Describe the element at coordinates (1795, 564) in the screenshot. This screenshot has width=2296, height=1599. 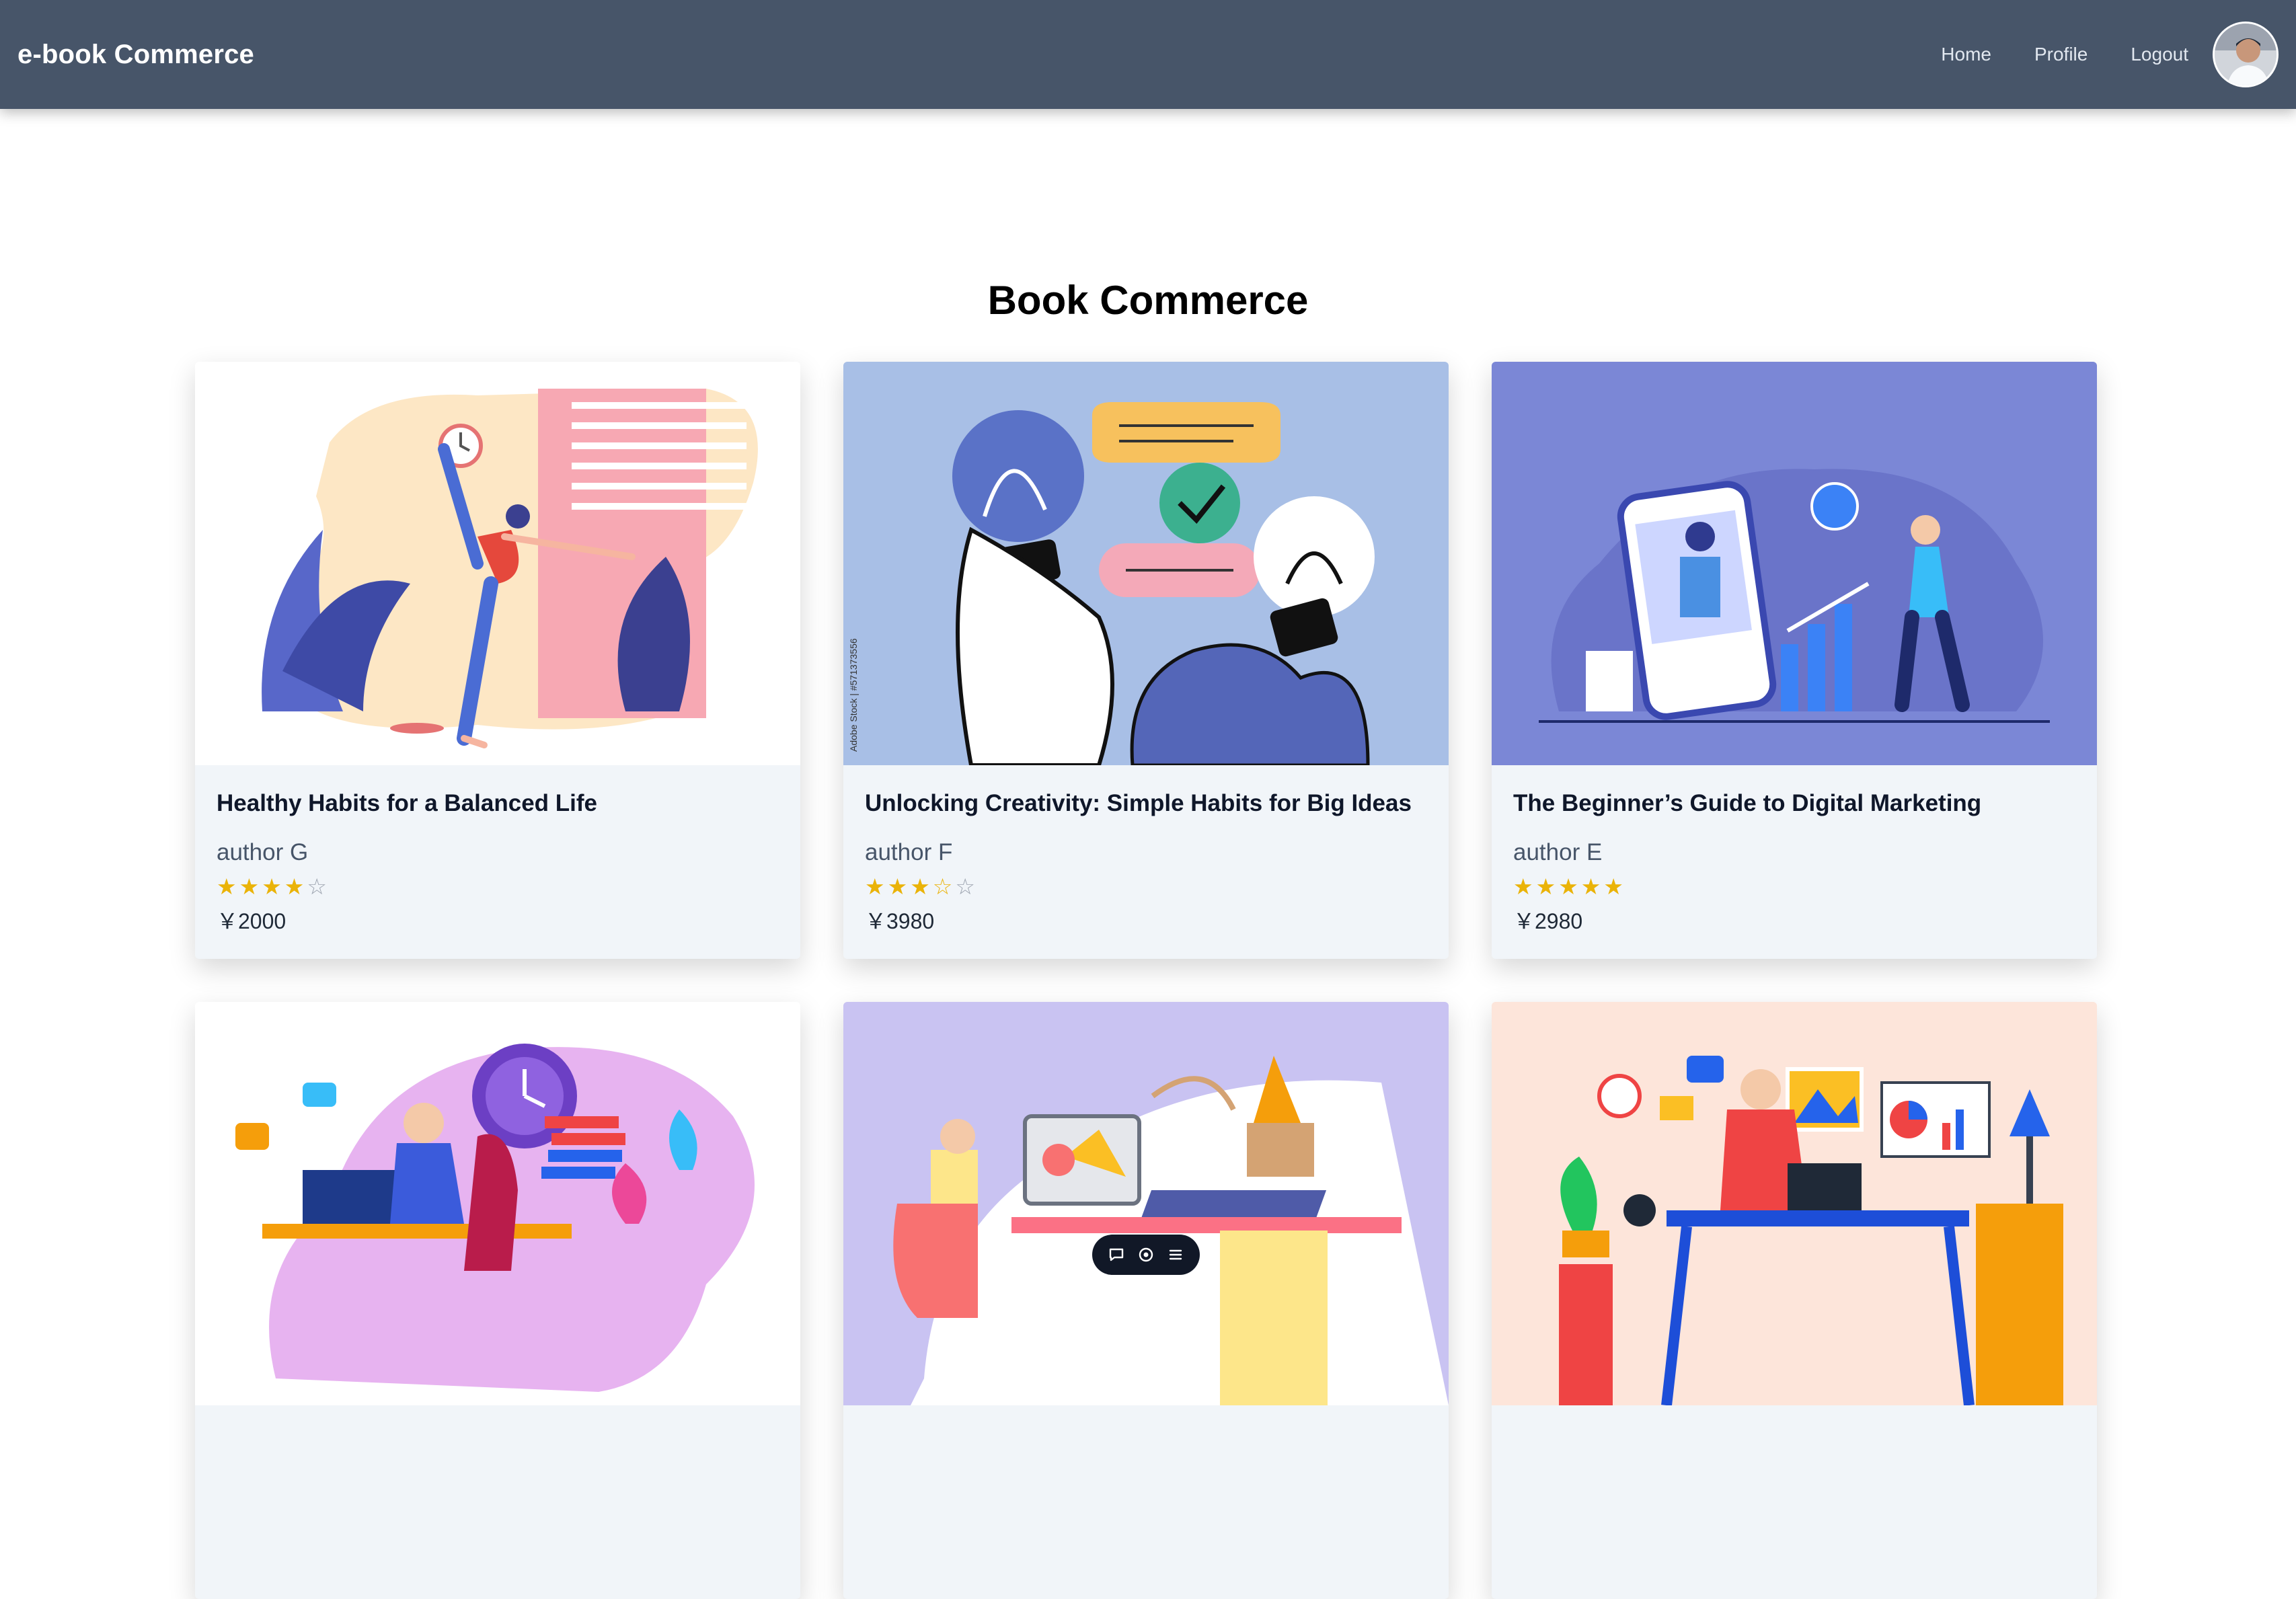
I see `digital-marketing-phone-illustration` at that location.